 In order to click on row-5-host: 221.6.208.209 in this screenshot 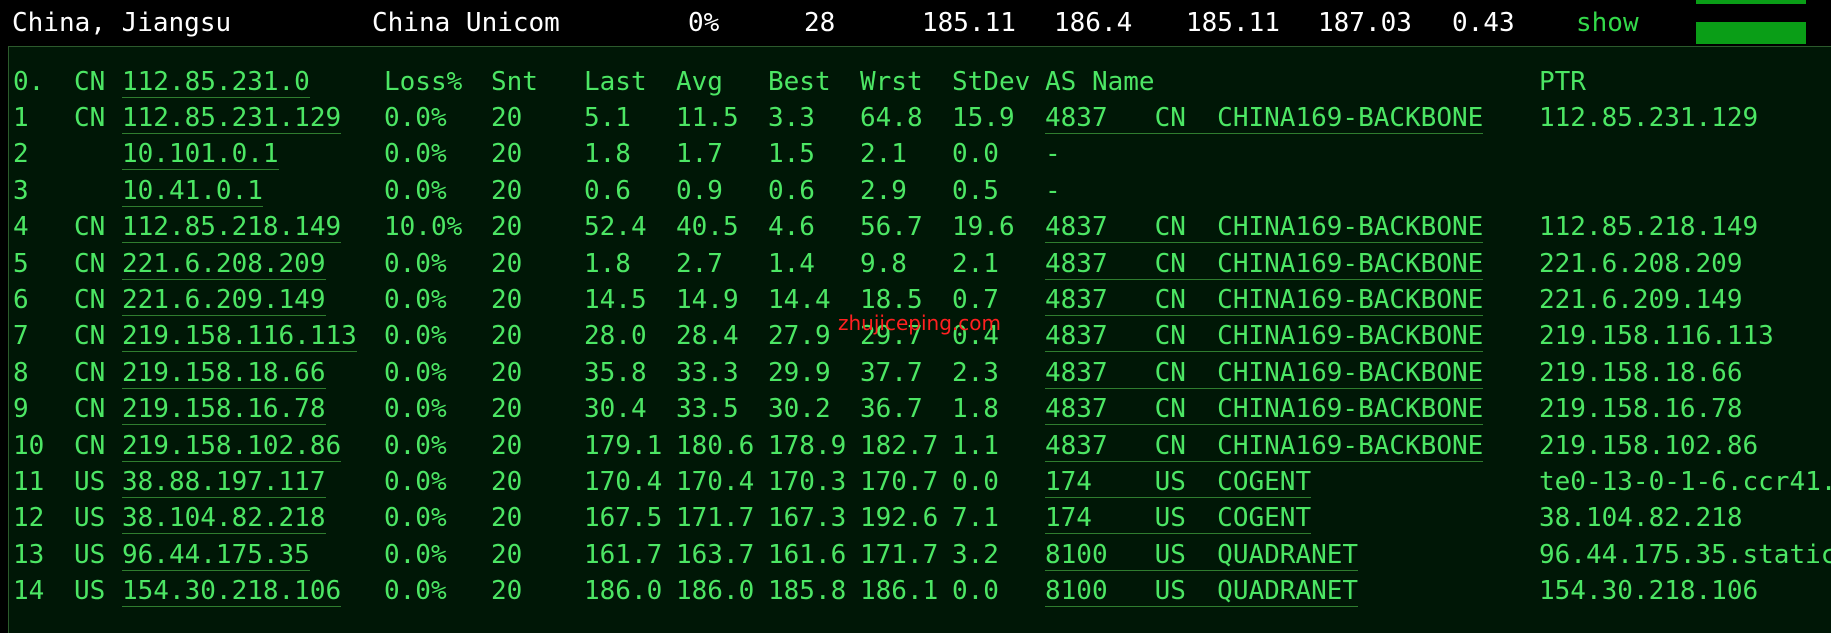, I will do `click(224, 264)`.